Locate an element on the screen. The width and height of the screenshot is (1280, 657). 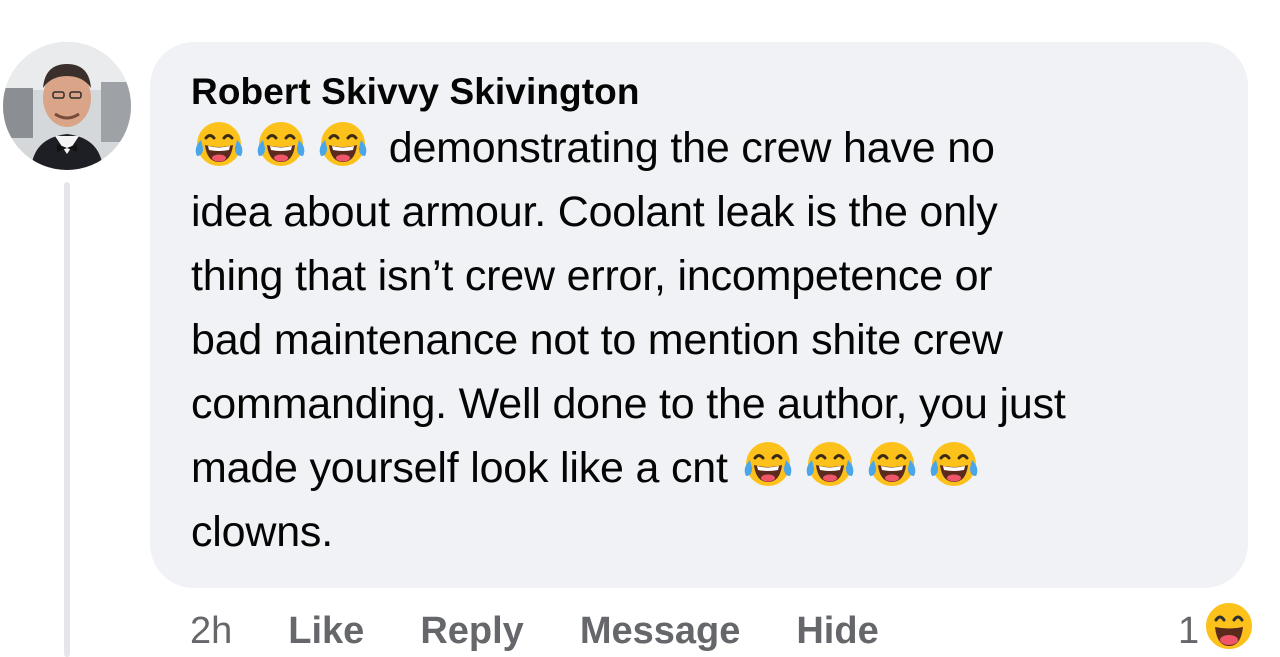
comment-line: made yourself look like a cnt is located at coordinates (699, 468).